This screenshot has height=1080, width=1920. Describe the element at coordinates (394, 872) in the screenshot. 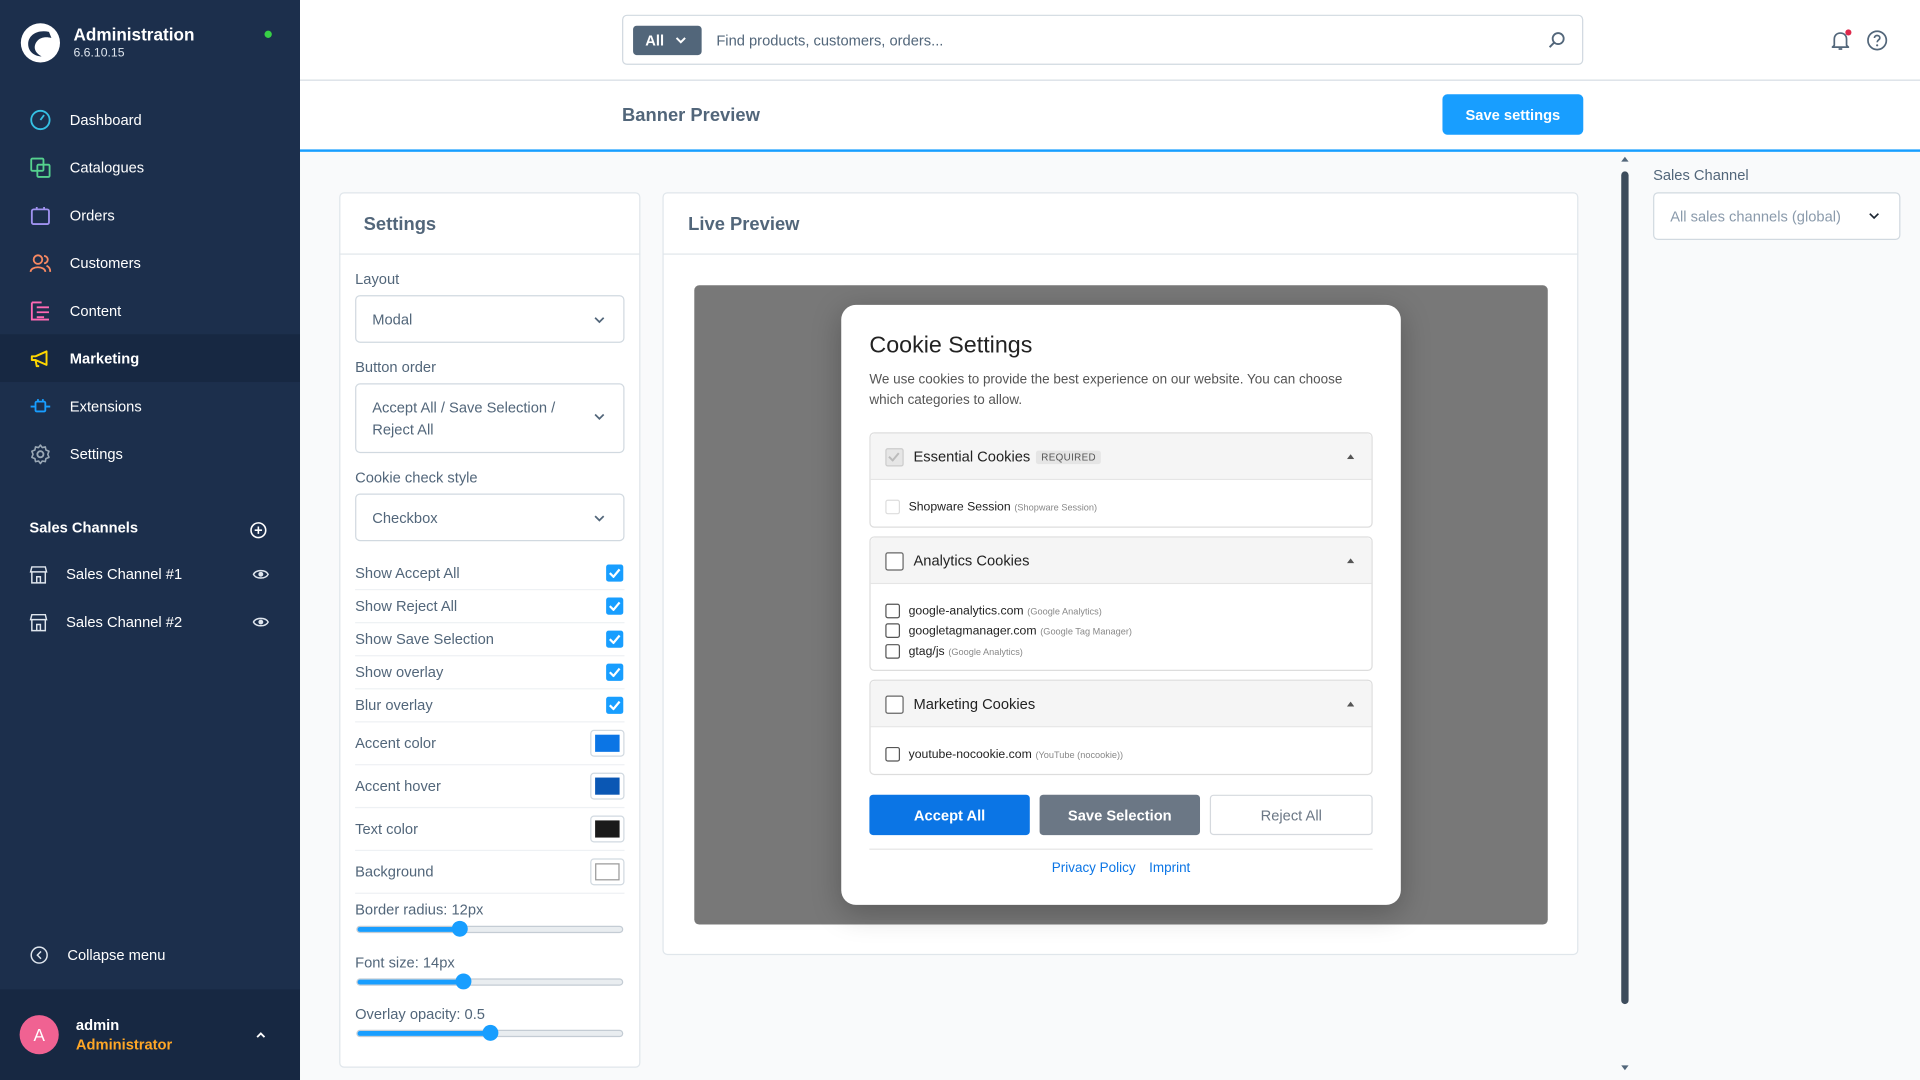

I see `color-label: Background` at that location.